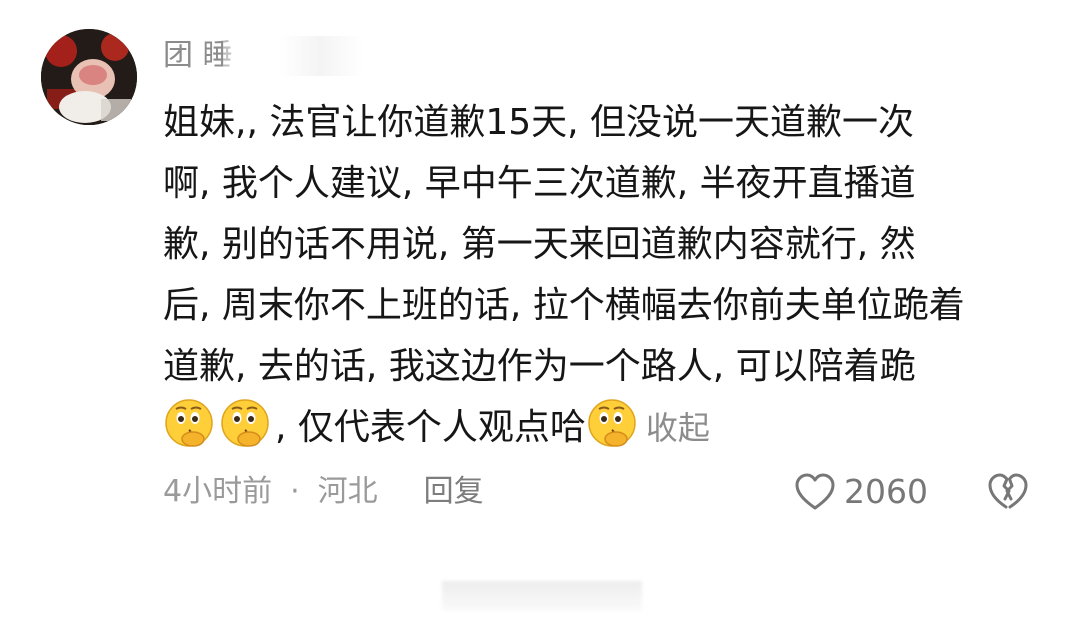  I want to click on heart-icon, so click(815, 491).